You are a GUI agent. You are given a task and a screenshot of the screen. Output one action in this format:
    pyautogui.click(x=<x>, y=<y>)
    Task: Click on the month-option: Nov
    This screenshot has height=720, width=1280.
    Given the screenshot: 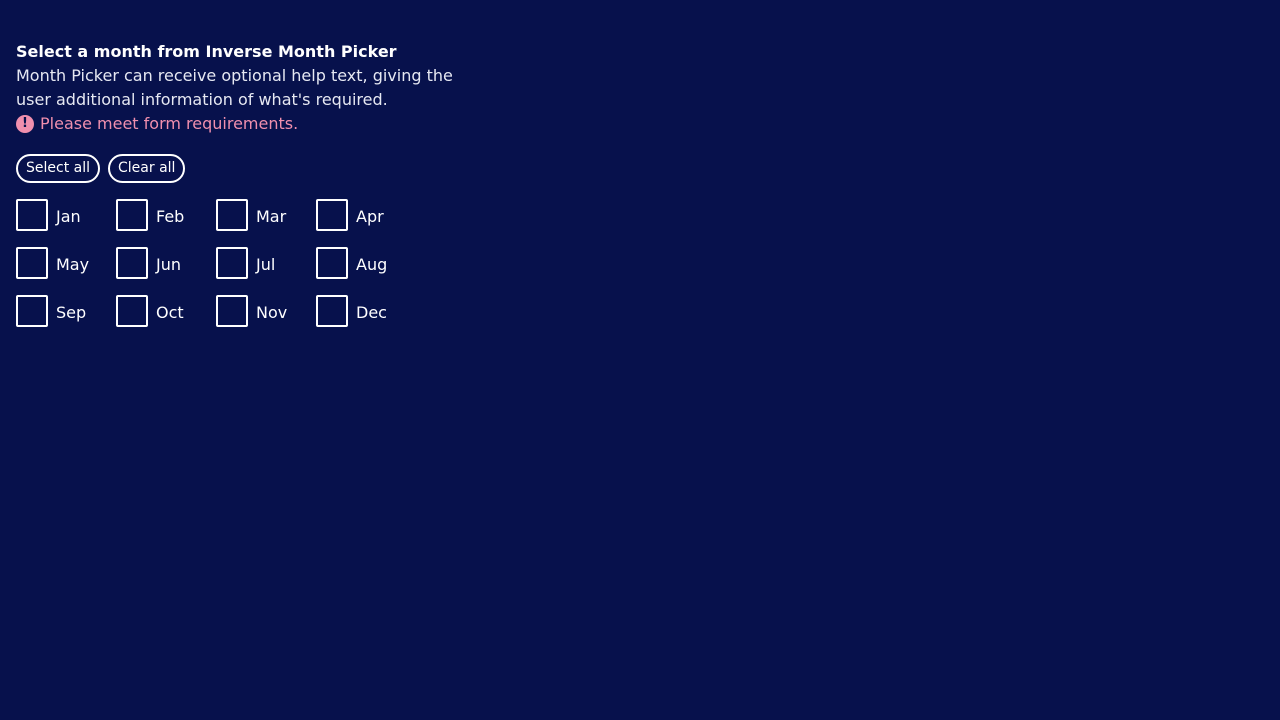 What is the action you would take?
    pyautogui.click(x=266, y=311)
    